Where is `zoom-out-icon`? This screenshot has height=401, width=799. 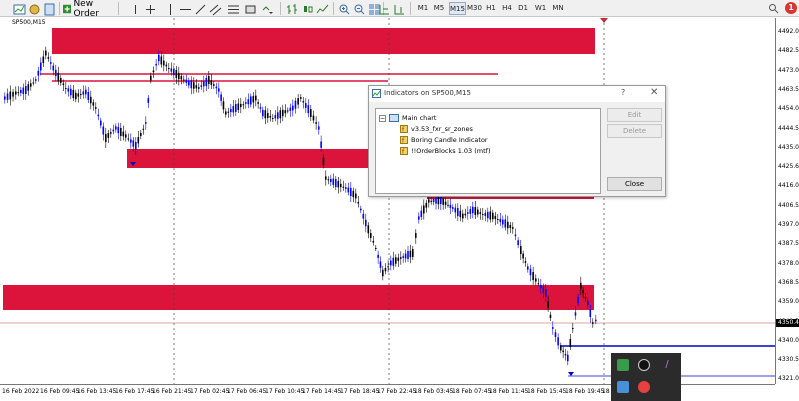 zoom-out-icon is located at coordinates (358, 8).